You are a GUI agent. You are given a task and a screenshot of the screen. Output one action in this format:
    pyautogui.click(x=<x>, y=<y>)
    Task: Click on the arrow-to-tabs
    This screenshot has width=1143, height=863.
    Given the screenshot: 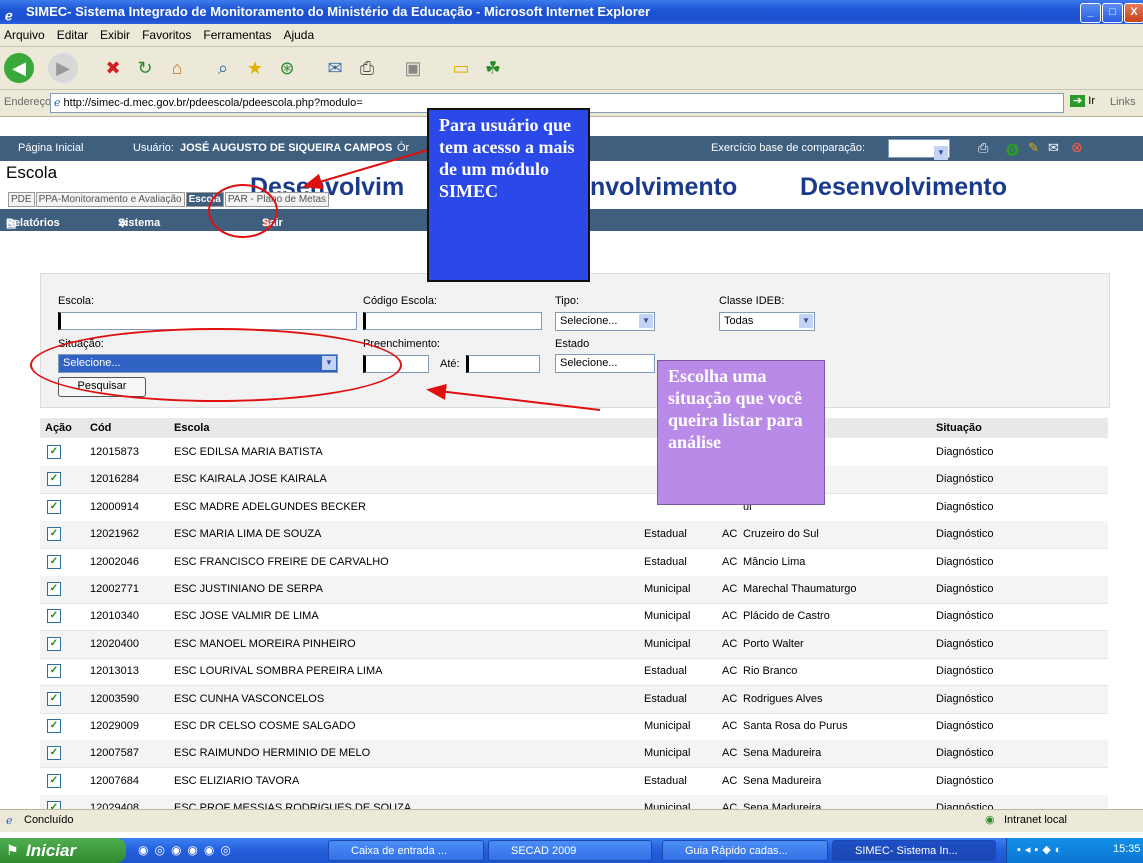 What is the action you would take?
    pyautogui.click(x=365, y=169)
    